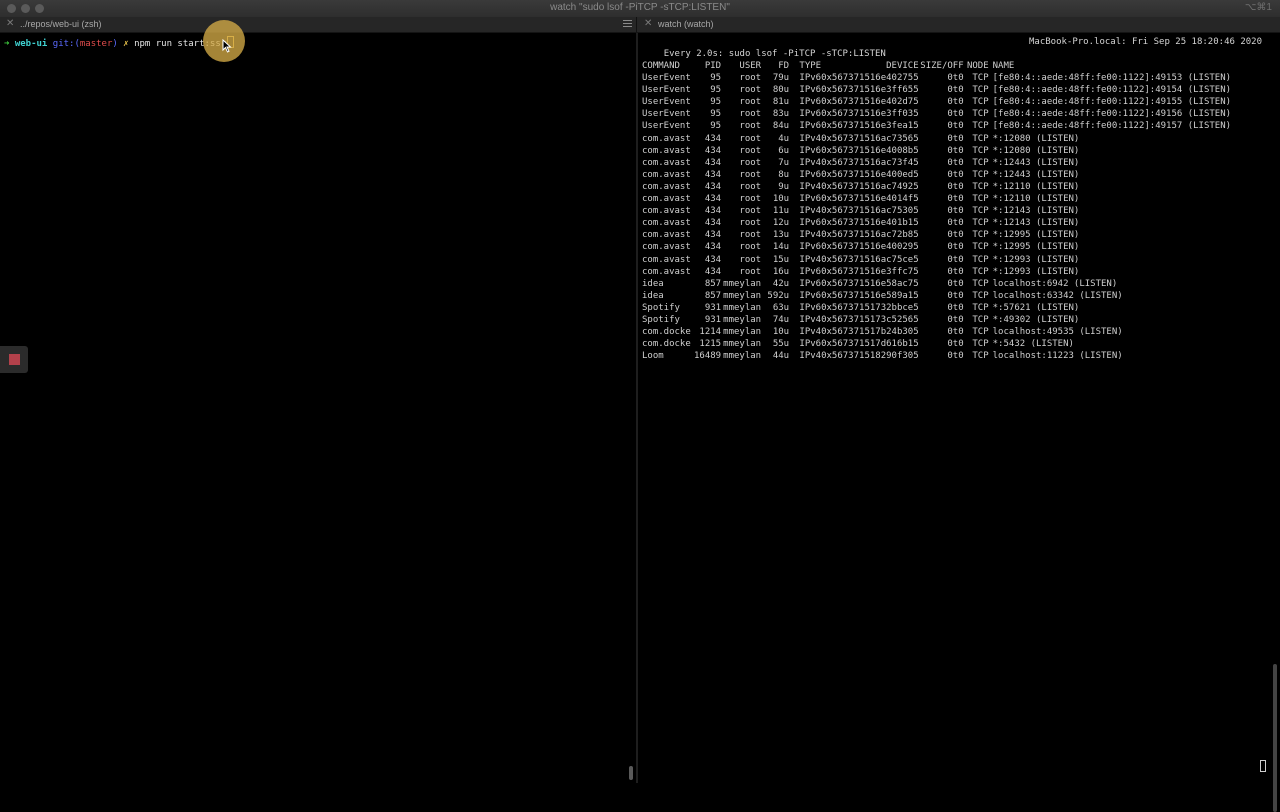 The height and width of the screenshot is (812, 1280). Describe the element at coordinates (1055, 283) in the screenshot. I see `cell-name: localhost:6942 (LISTEN)` at that location.